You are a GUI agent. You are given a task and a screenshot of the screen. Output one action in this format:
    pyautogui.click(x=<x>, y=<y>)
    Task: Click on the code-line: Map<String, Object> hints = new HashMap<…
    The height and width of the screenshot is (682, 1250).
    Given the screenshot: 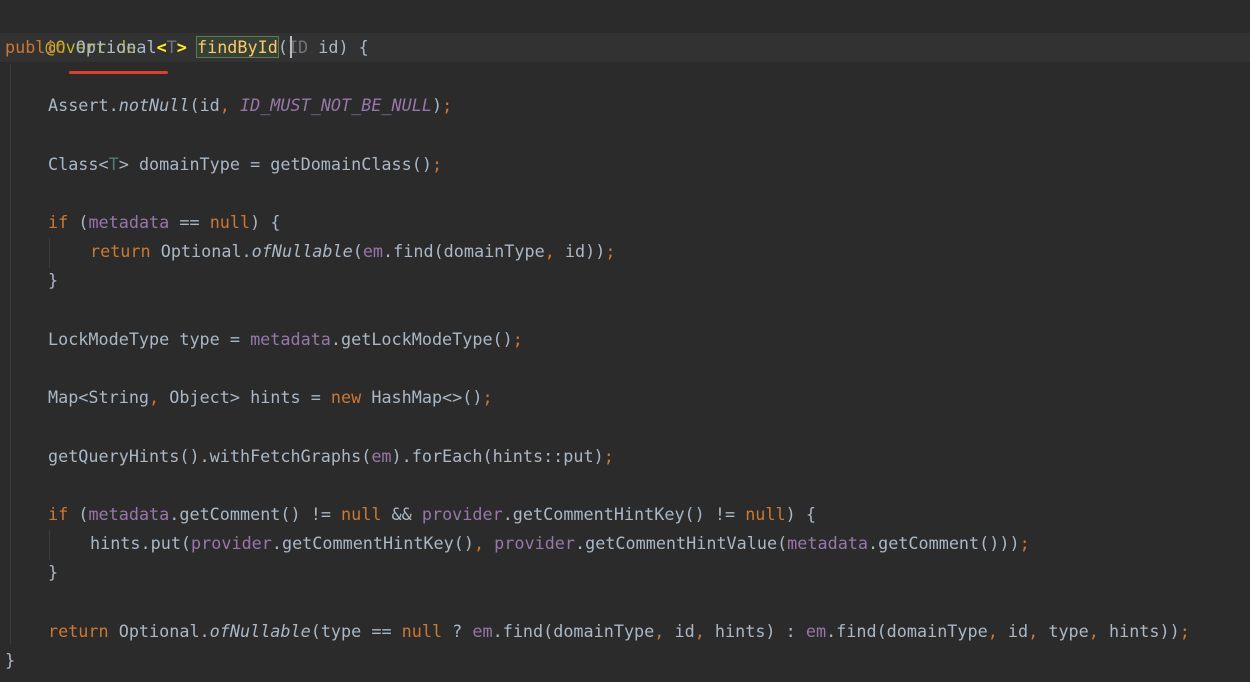 What is the action you would take?
    pyautogui.click(x=270, y=397)
    